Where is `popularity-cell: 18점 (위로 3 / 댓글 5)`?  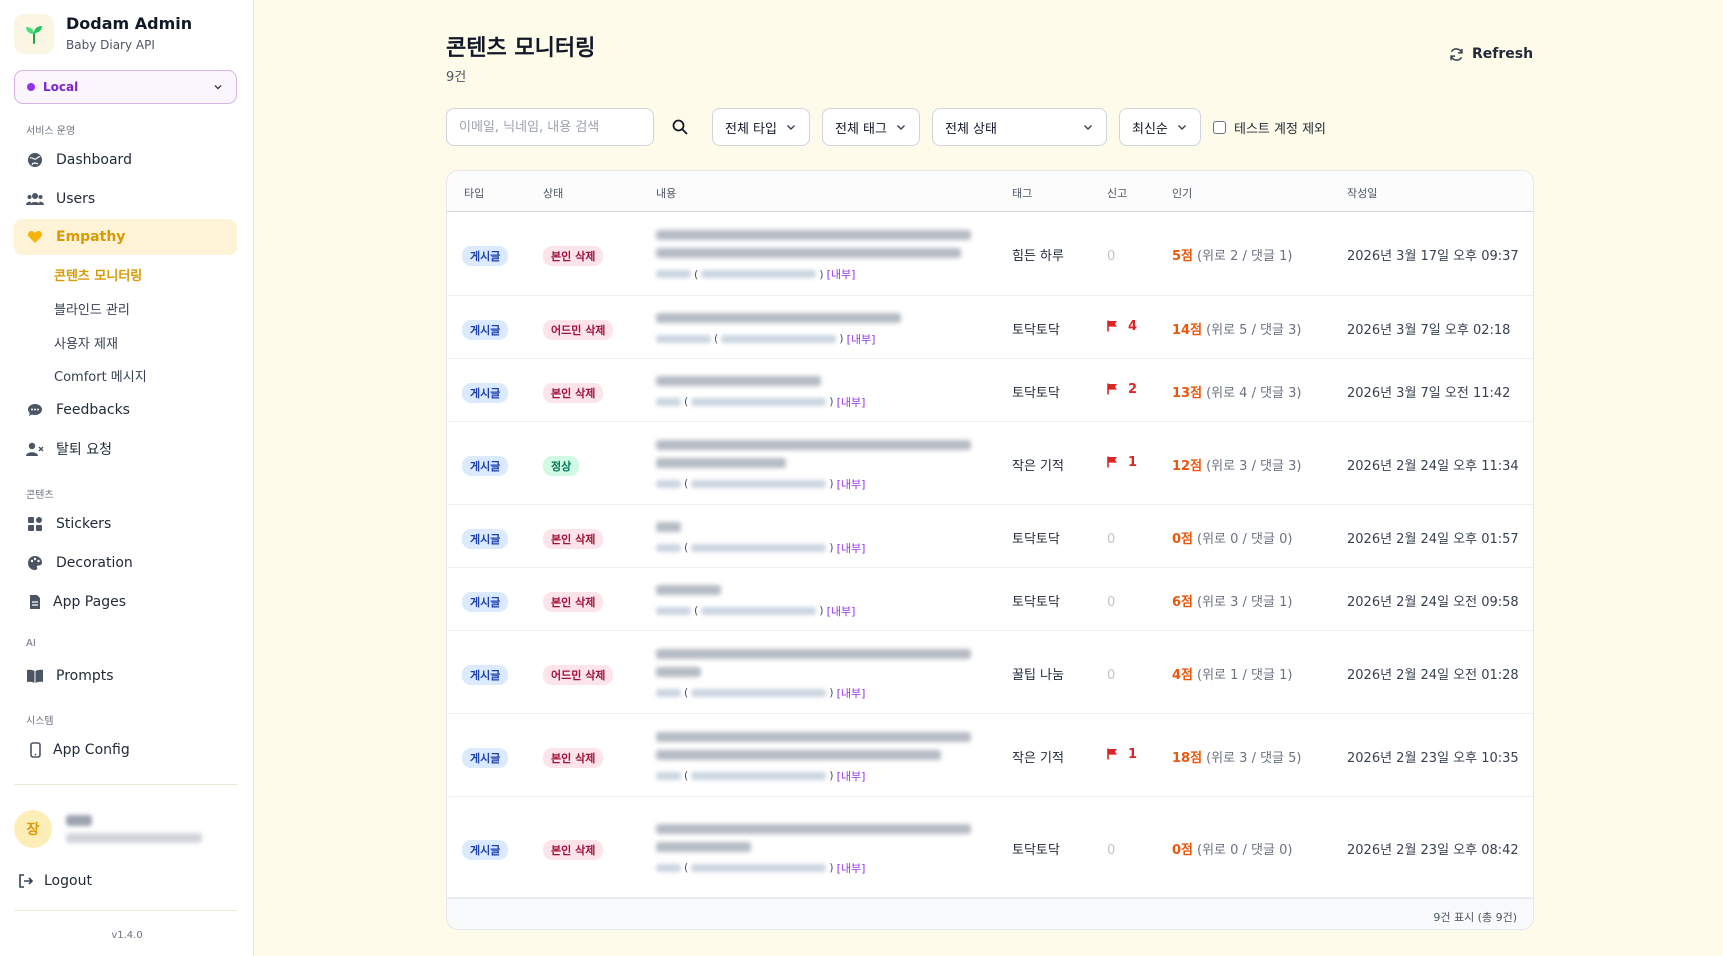
popularity-cell: 18점 (위로 3 / 댓글 5) is located at coordinates (1237, 756).